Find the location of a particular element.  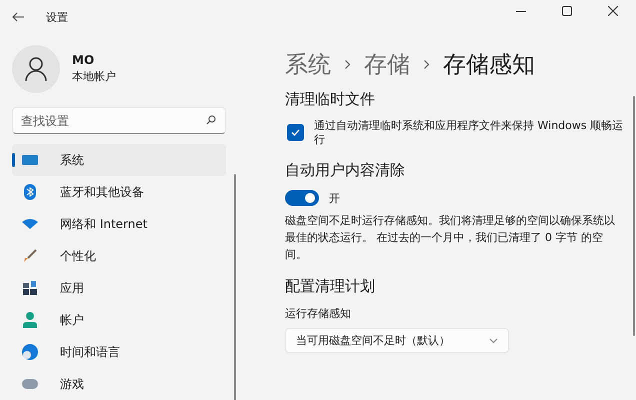

checkmark-icon is located at coordinates (295, 132).